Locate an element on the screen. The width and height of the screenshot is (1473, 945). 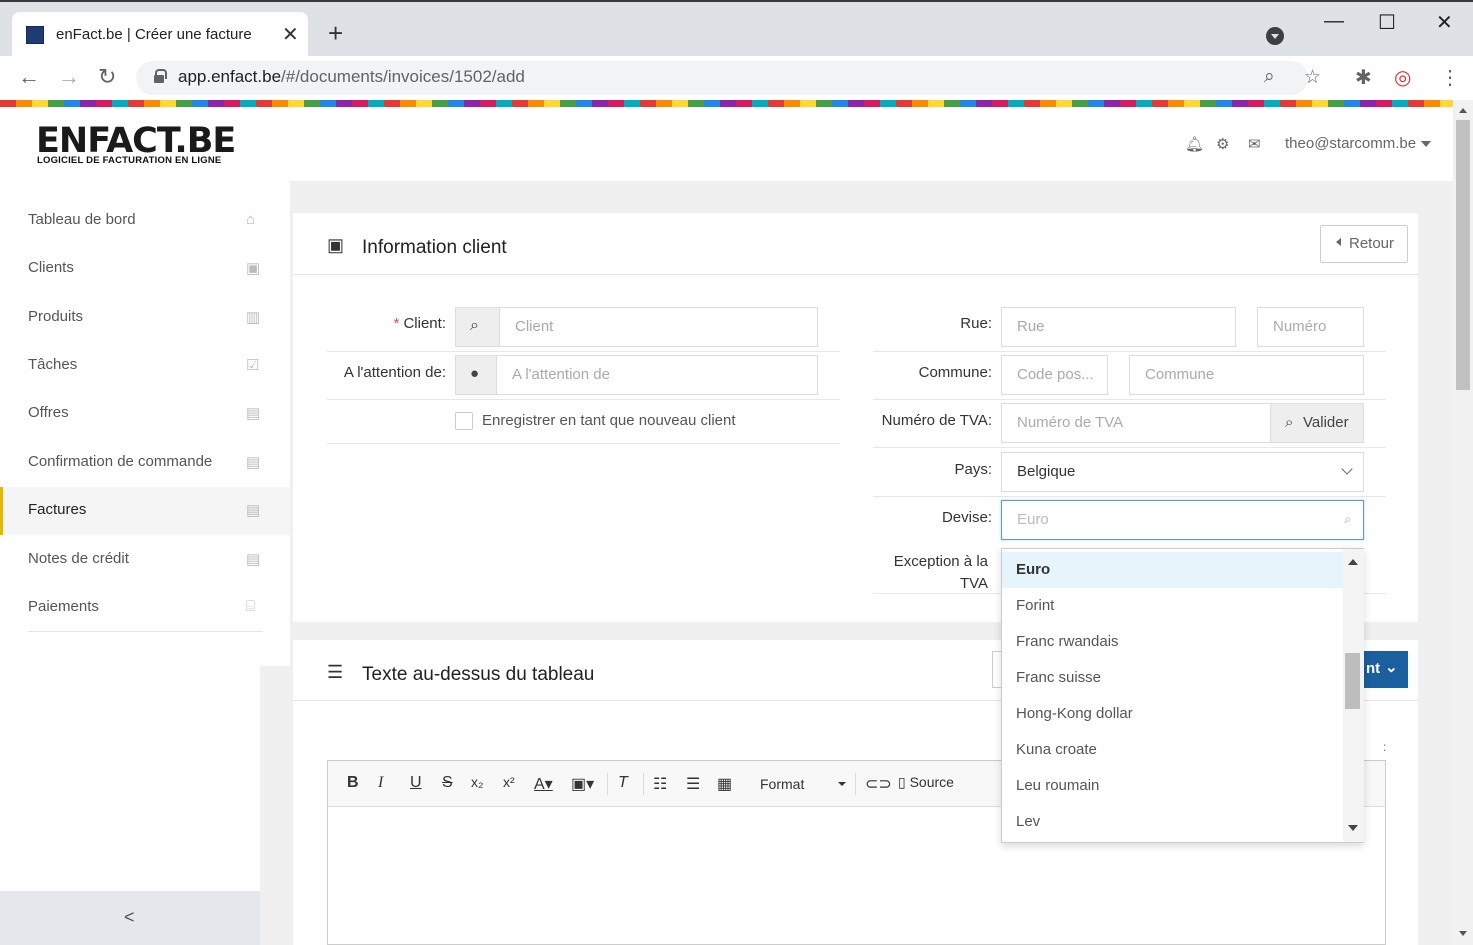
currency-option: Kuna croate is located at coordinates (1172, 750).